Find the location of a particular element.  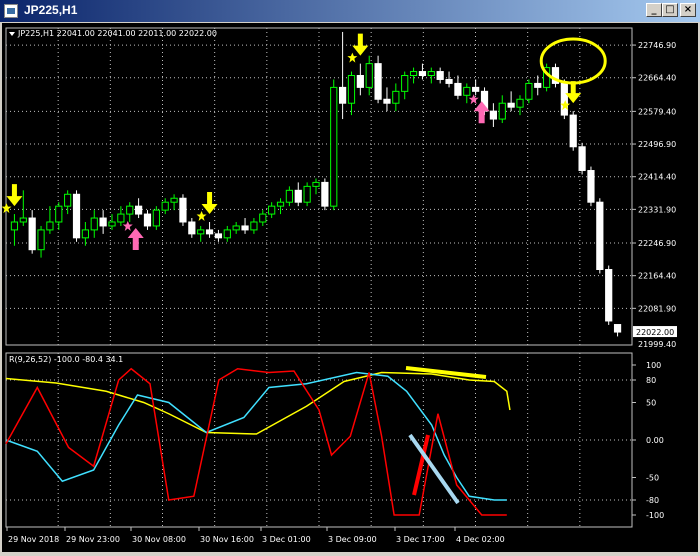

annotation-stroke is located at coordinates (434, 469).